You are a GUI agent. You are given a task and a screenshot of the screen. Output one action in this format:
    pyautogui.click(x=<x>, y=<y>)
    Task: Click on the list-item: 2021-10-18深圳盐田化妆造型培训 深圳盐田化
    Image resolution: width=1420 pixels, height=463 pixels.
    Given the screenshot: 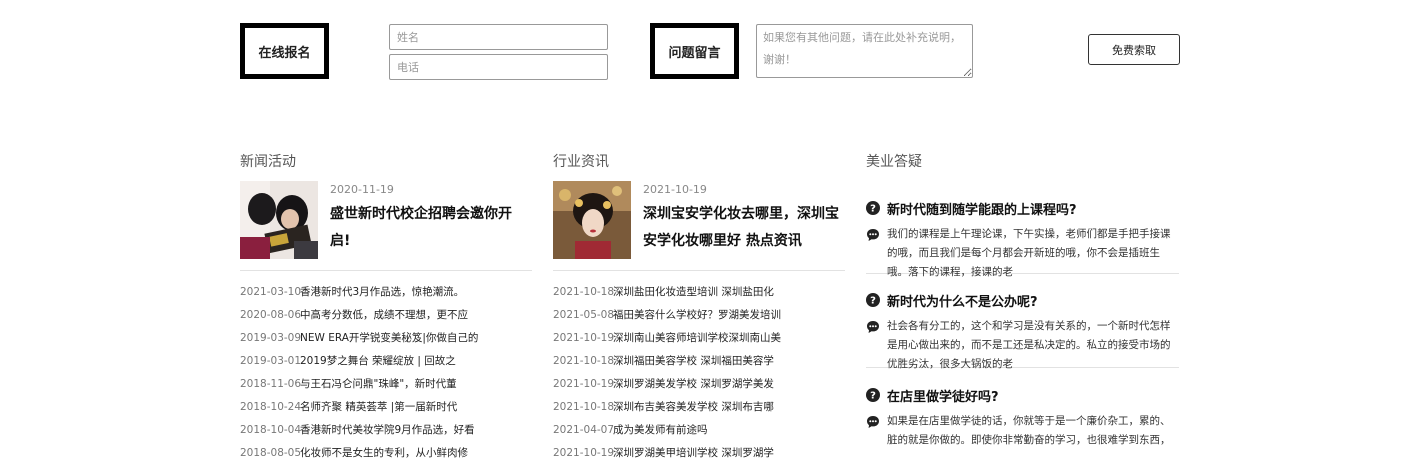 What is the action you would take?
    pyautogui.click(x=699, y=292)
    